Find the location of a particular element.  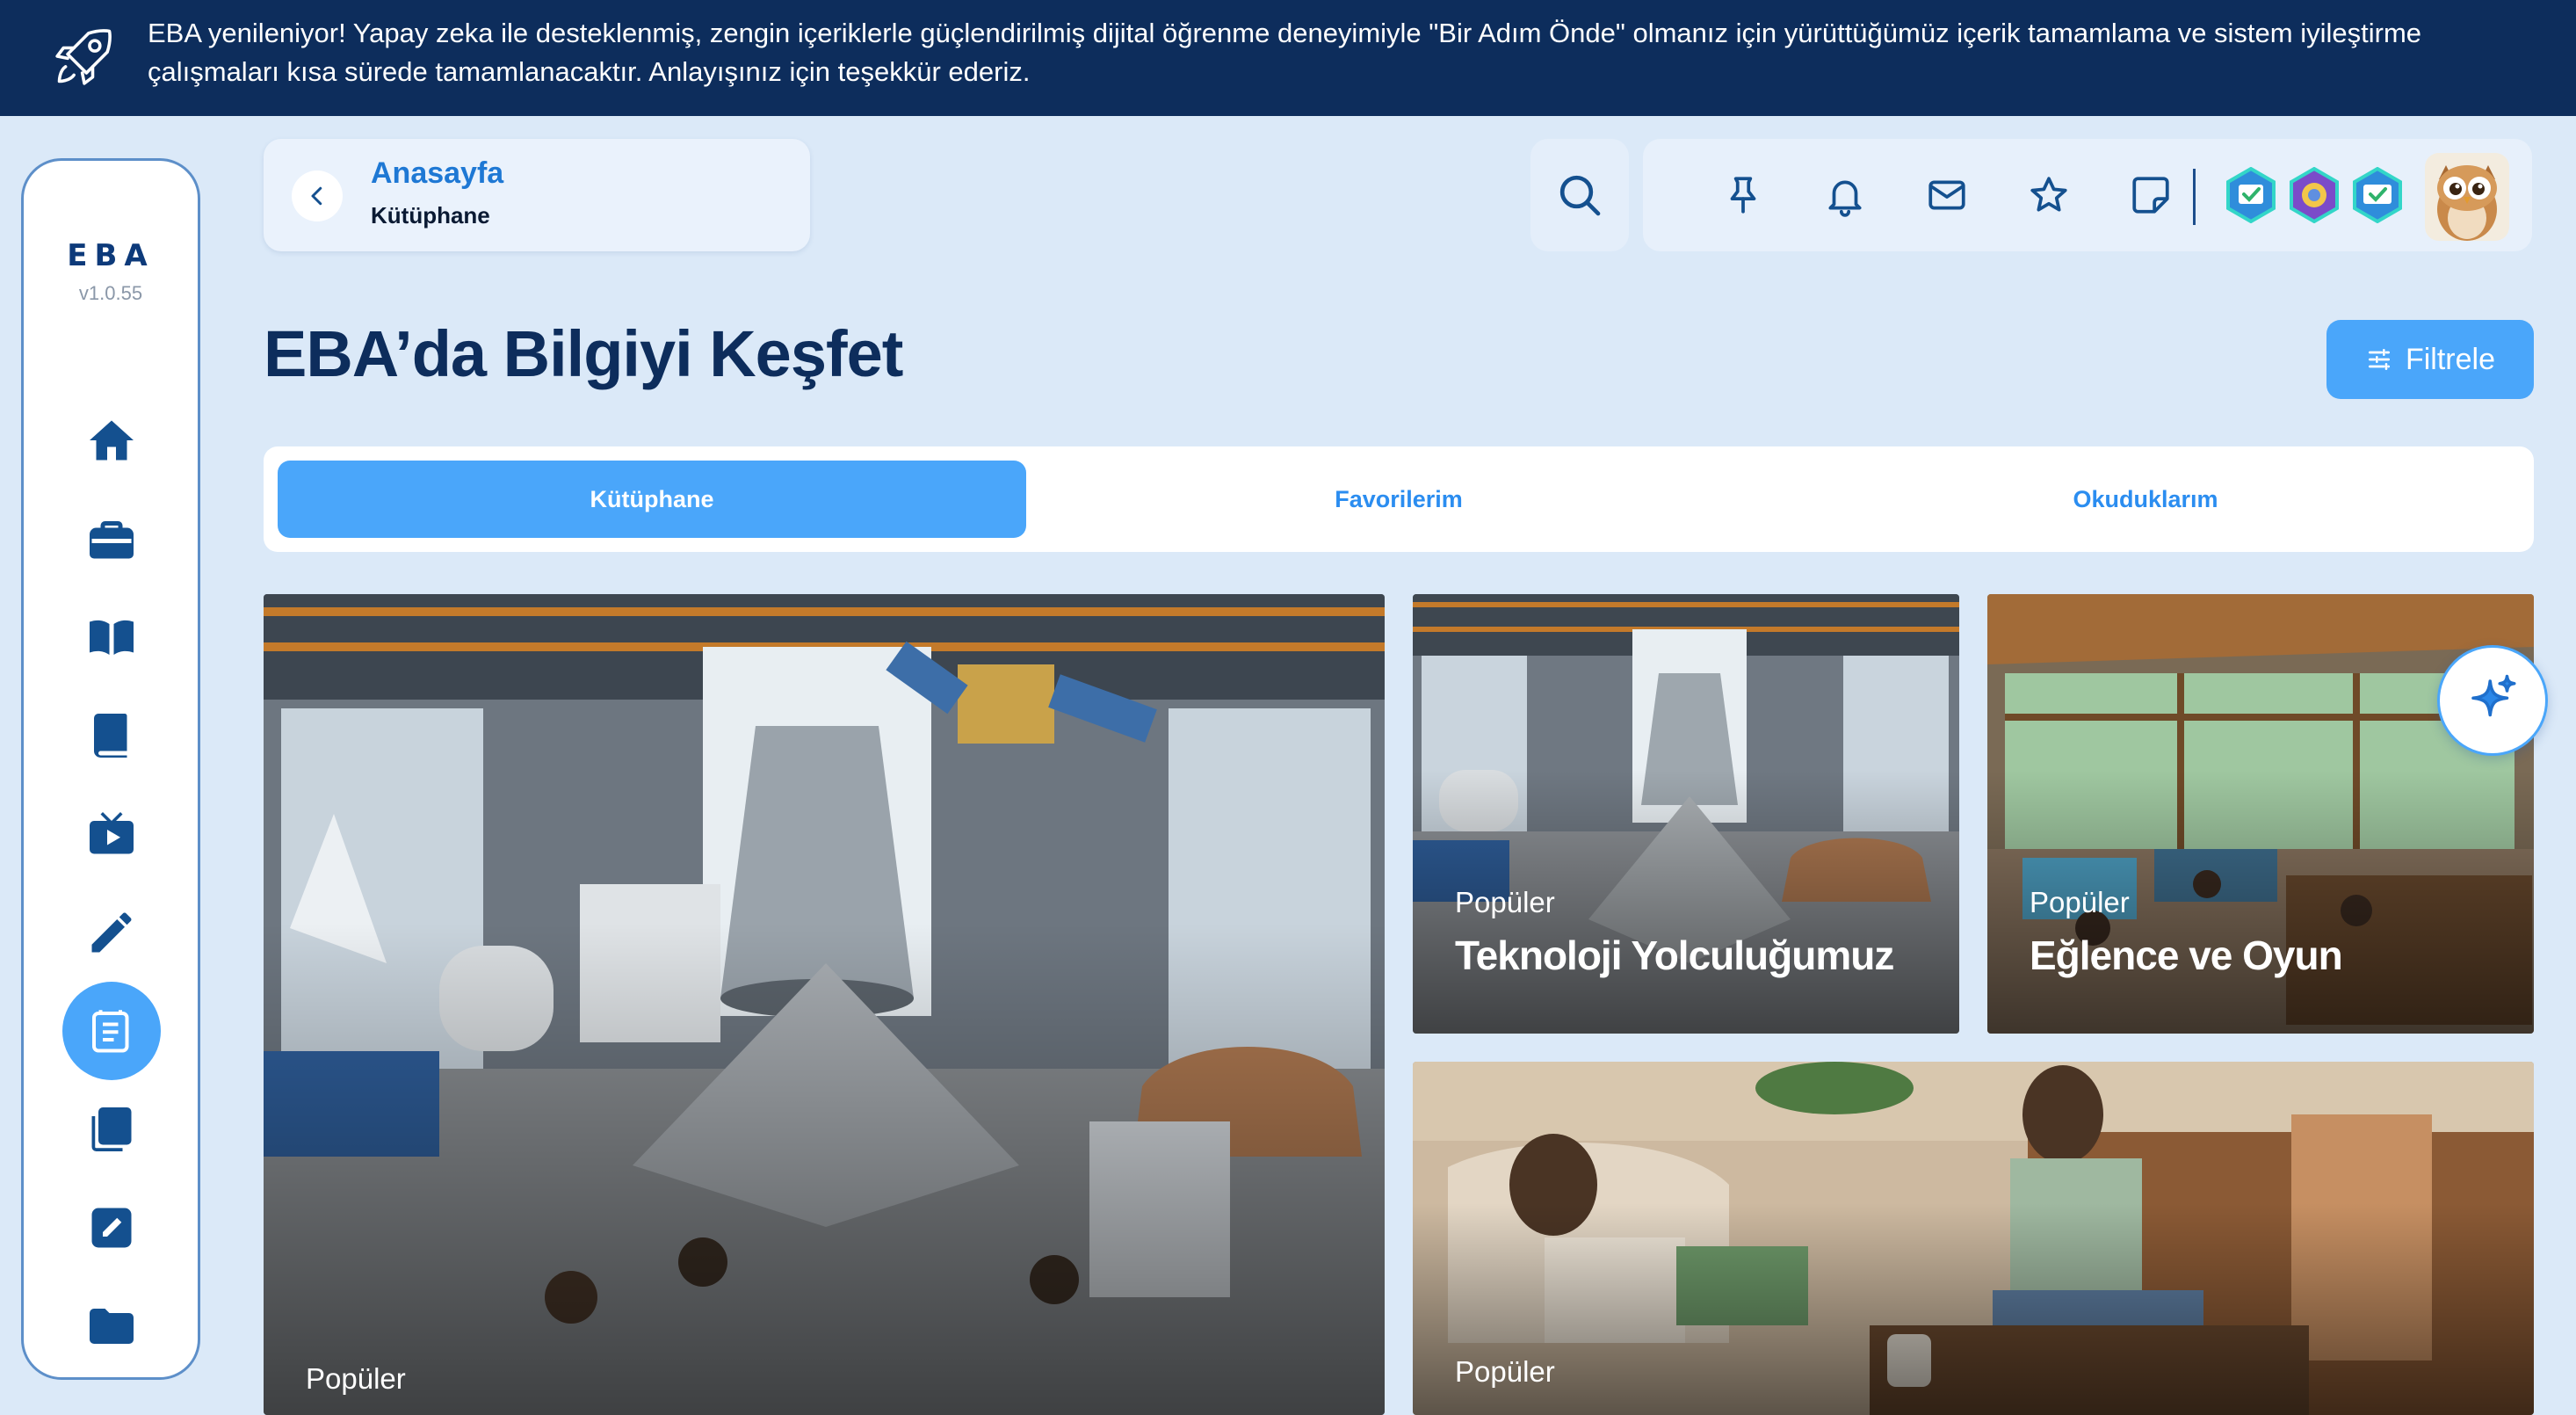

sidebar-item-bag is located at coordinates (111, 539).